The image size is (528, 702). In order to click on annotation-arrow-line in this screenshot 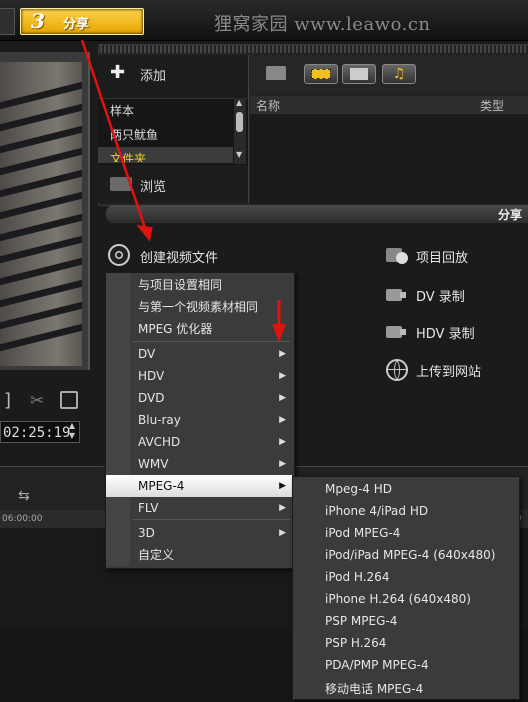, I will do `click(113, 134)`.